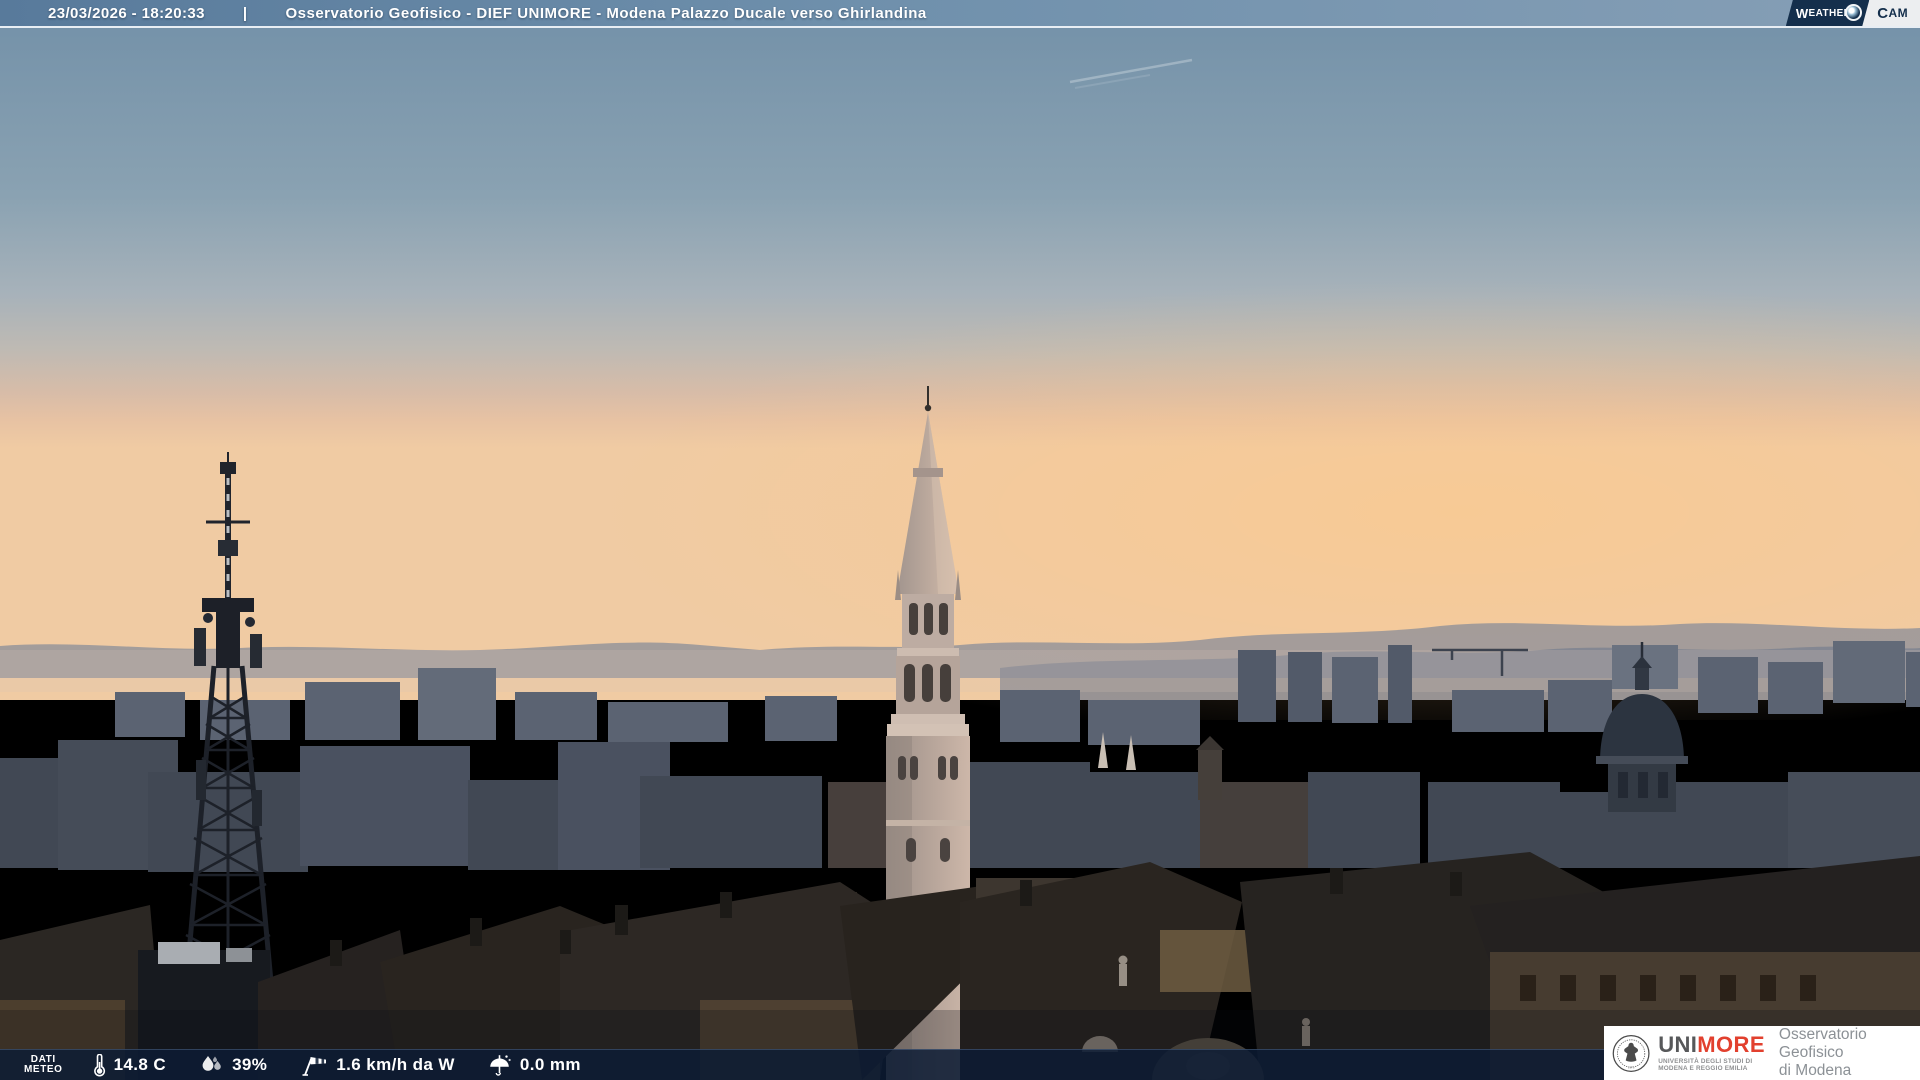  I want to click on logo-cam-rest: AM, so click(1898, 13).